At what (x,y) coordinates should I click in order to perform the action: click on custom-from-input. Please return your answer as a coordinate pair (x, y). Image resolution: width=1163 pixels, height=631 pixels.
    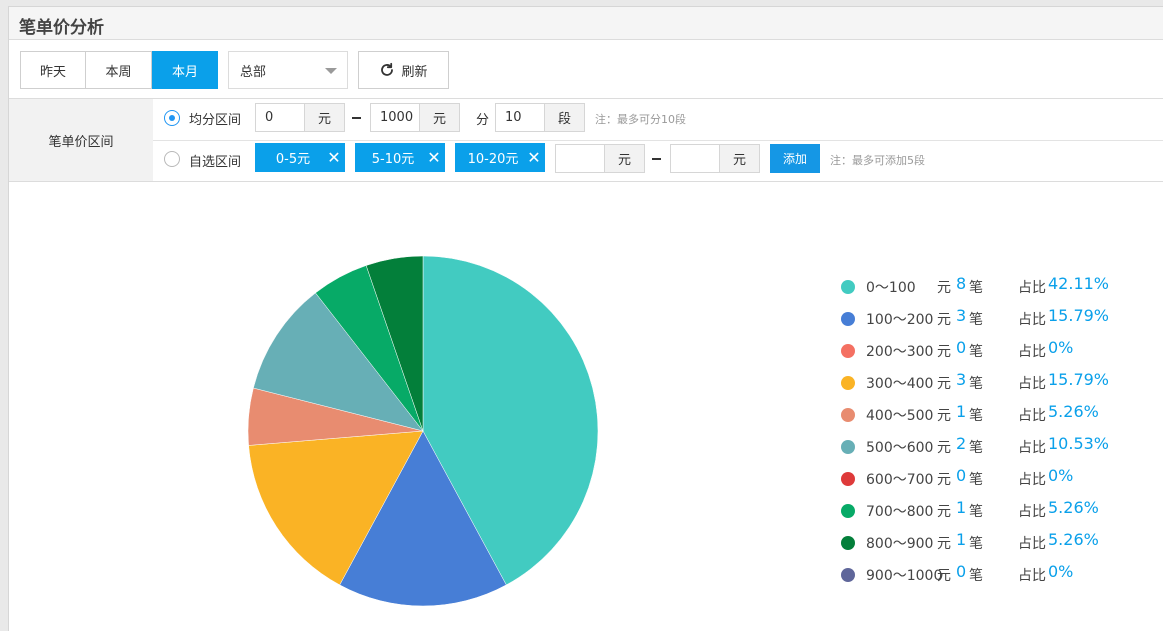
    Looking at the image, I should click on (580, 158).